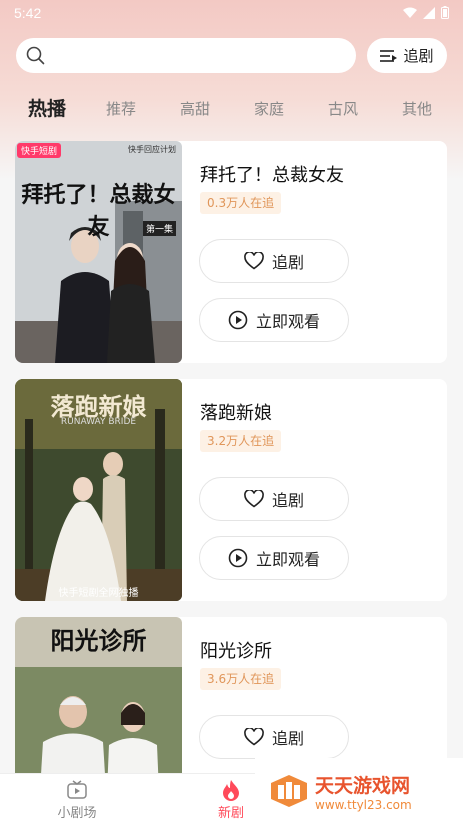  What do you see at coordinates (236, 650) in the screenshot?
I see `drama-title: 阳光诊所` at bounding box center [236, 650].